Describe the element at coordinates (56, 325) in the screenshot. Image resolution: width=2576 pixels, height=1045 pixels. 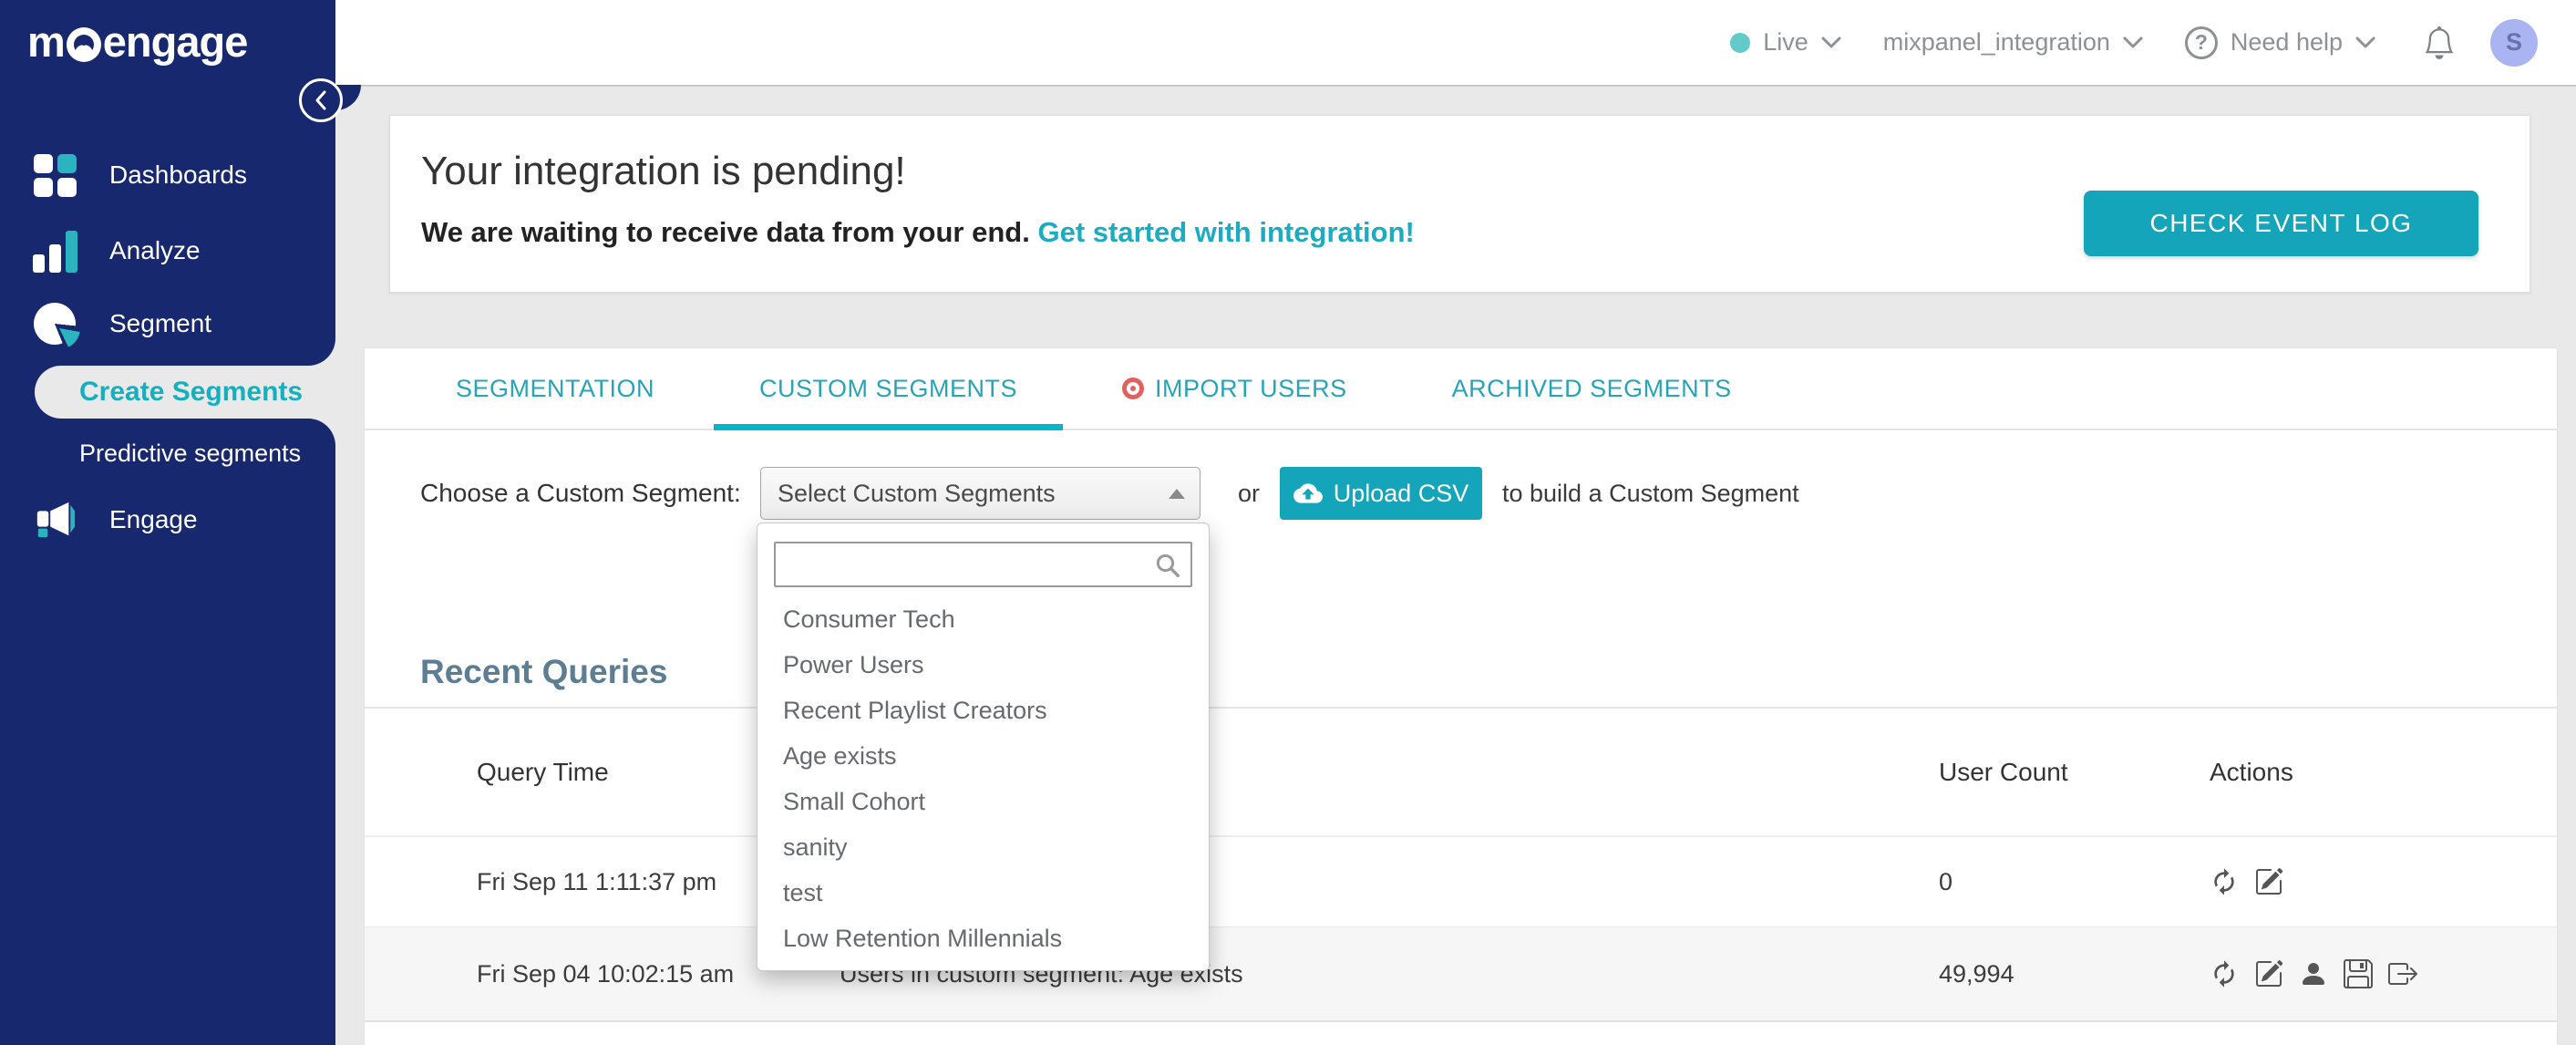
I see `pie-chart-icon` at that location.